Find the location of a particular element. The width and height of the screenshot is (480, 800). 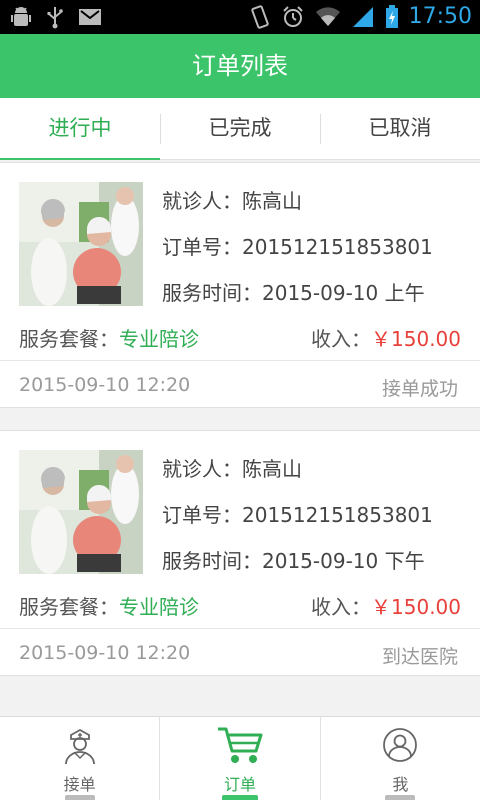

usb-icon is located at coordinates (55, 18).